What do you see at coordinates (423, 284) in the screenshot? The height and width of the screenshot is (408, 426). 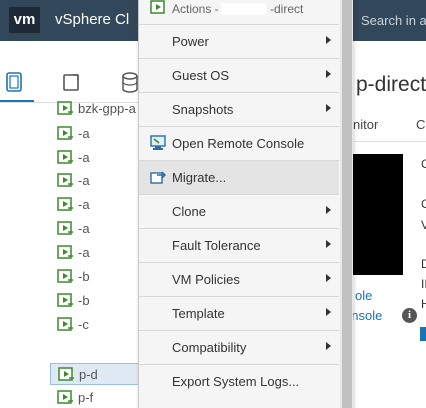 I see `summary-label: II` at bounding box center [423, 284].